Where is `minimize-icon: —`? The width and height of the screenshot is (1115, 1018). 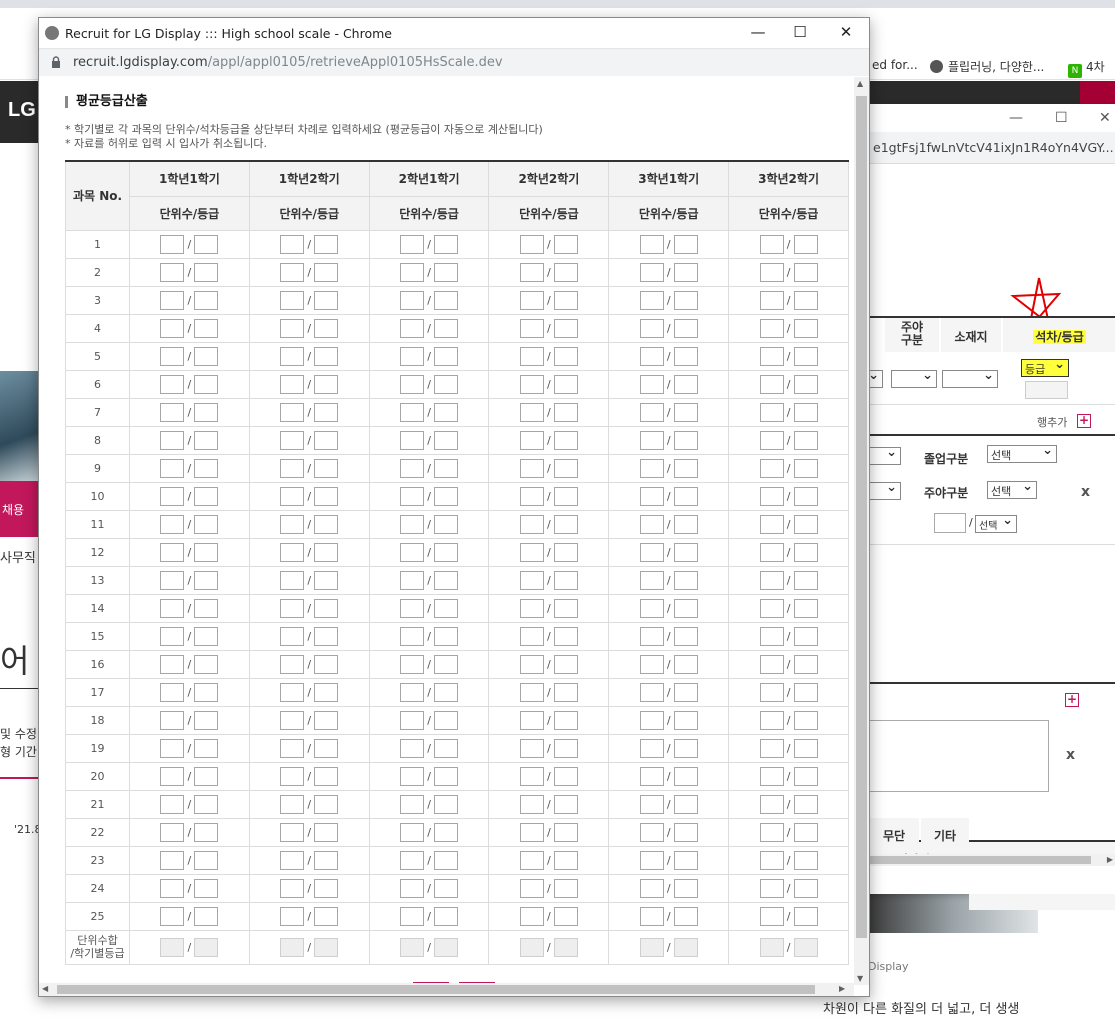
minimize-icon: — is located at coordinates (758, 32).